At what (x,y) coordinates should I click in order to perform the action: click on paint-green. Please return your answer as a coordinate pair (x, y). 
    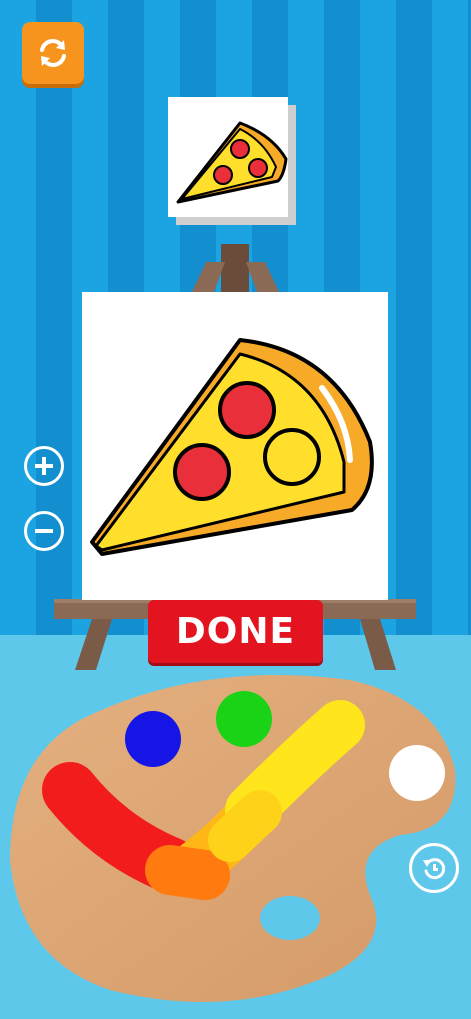
    Looking at the image, I should click on (244, 719).